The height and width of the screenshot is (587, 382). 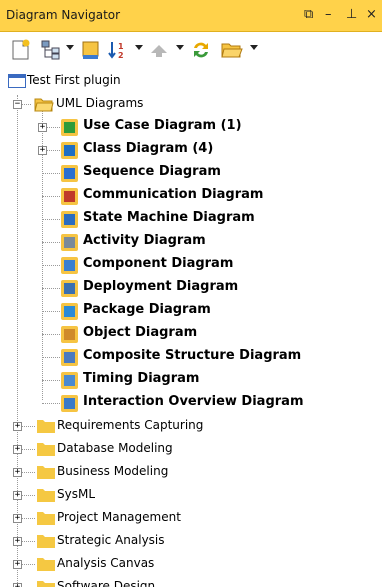 What do you see at coordinates (152, 171) in the screenshot?
I see `tree-node-label: Sequence Diagram` at bounding box center [152, 171].